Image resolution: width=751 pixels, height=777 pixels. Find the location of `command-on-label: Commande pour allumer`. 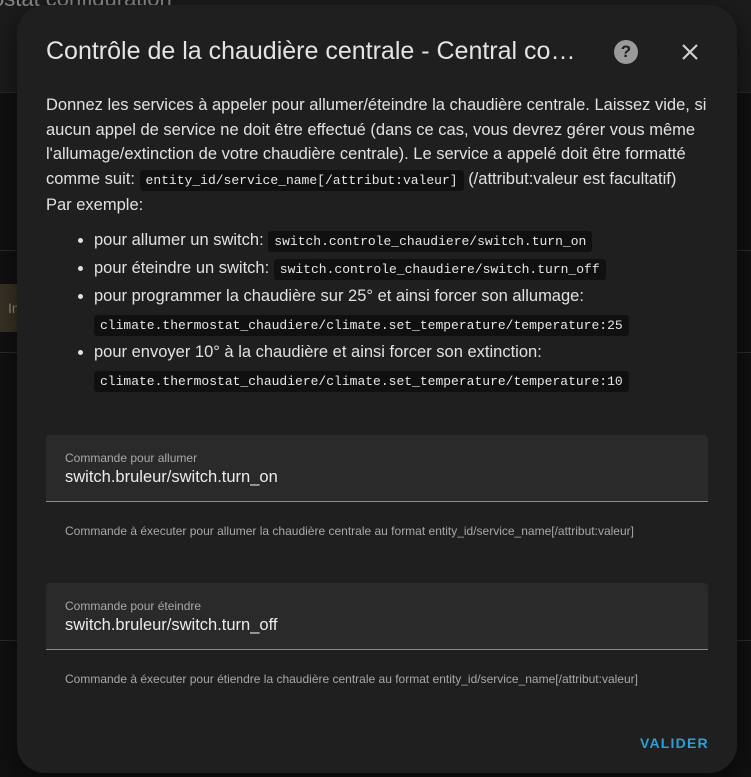

command-on-label: Commande pour allumer is located at coordinates (131, 458).